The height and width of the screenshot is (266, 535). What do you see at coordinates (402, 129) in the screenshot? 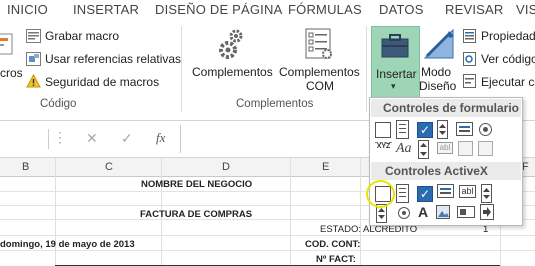
I see `form-combo-box-icon` at bounding box center [402, 129].